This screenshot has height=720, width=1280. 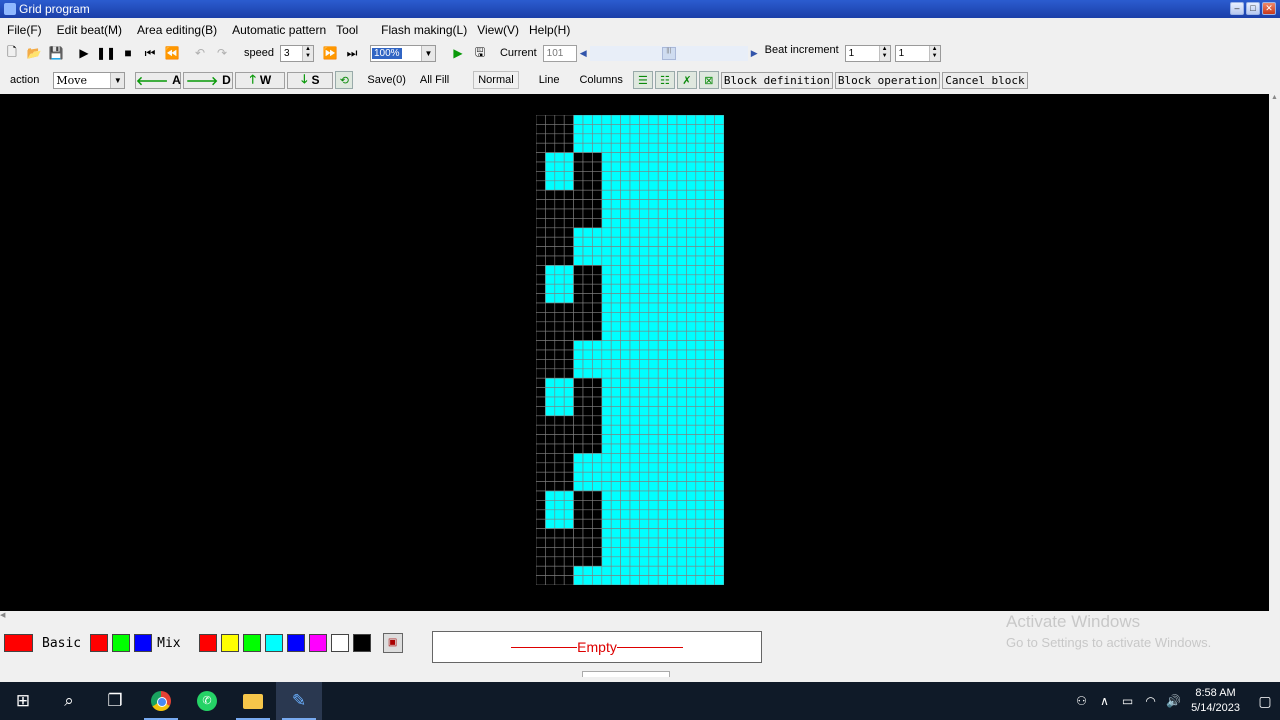 I want to click on chrome-icon, so click(x=161, y=701).